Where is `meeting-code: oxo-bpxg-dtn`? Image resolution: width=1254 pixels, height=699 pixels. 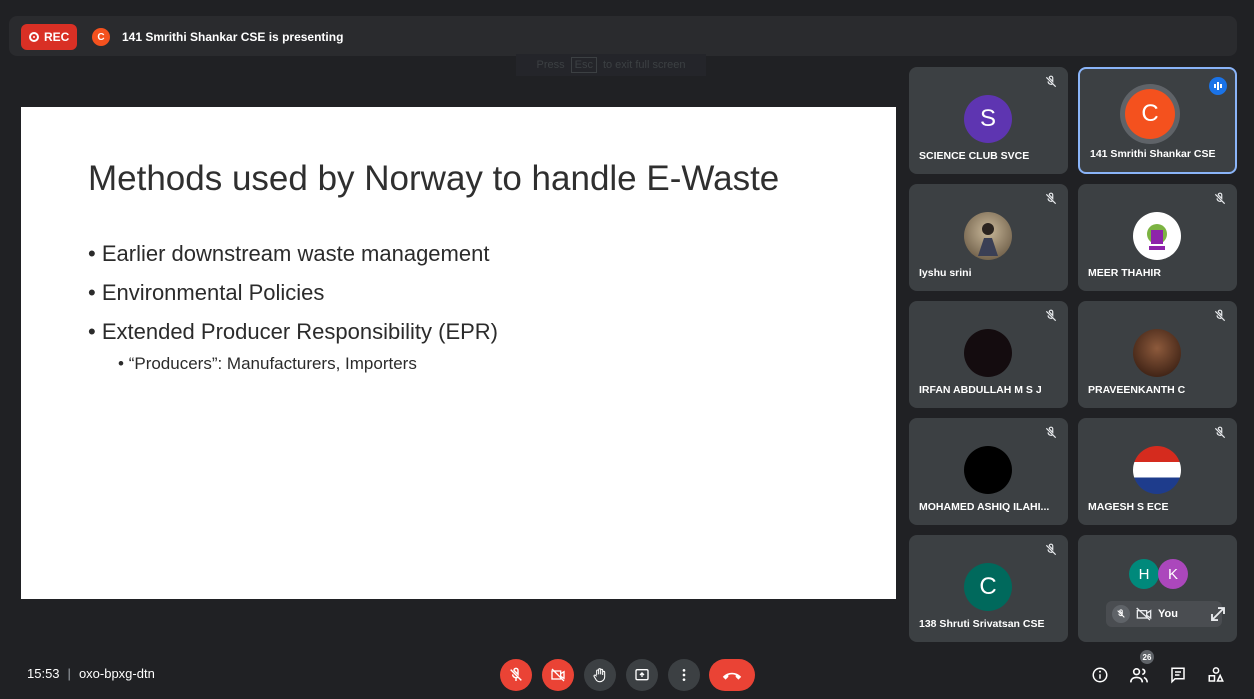
meeting-code: oxo-bpxg-dtn is located at coordinates (116, 673).